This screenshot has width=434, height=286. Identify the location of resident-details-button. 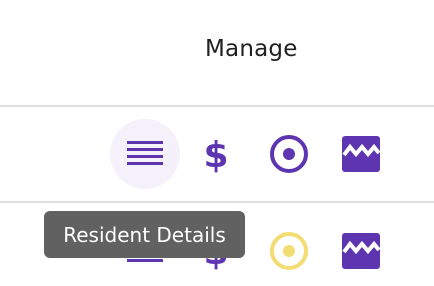
(145, 154).